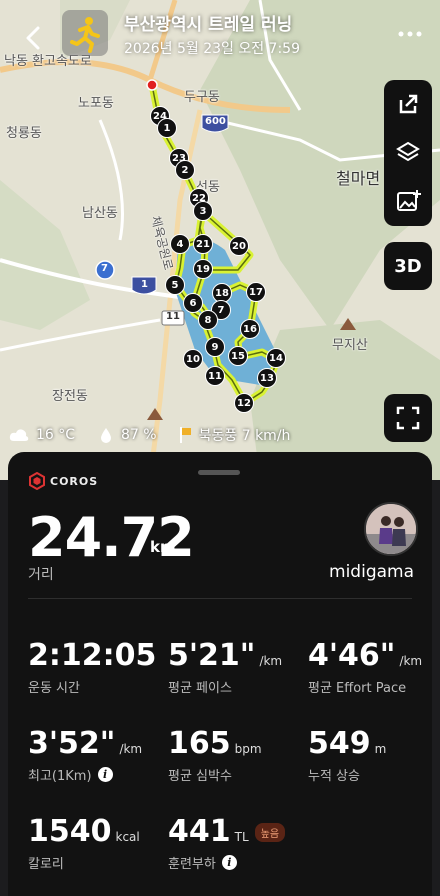  I want to click on activity-date: 2026년 5월 23일 오전 7:59, so click(212, 49).